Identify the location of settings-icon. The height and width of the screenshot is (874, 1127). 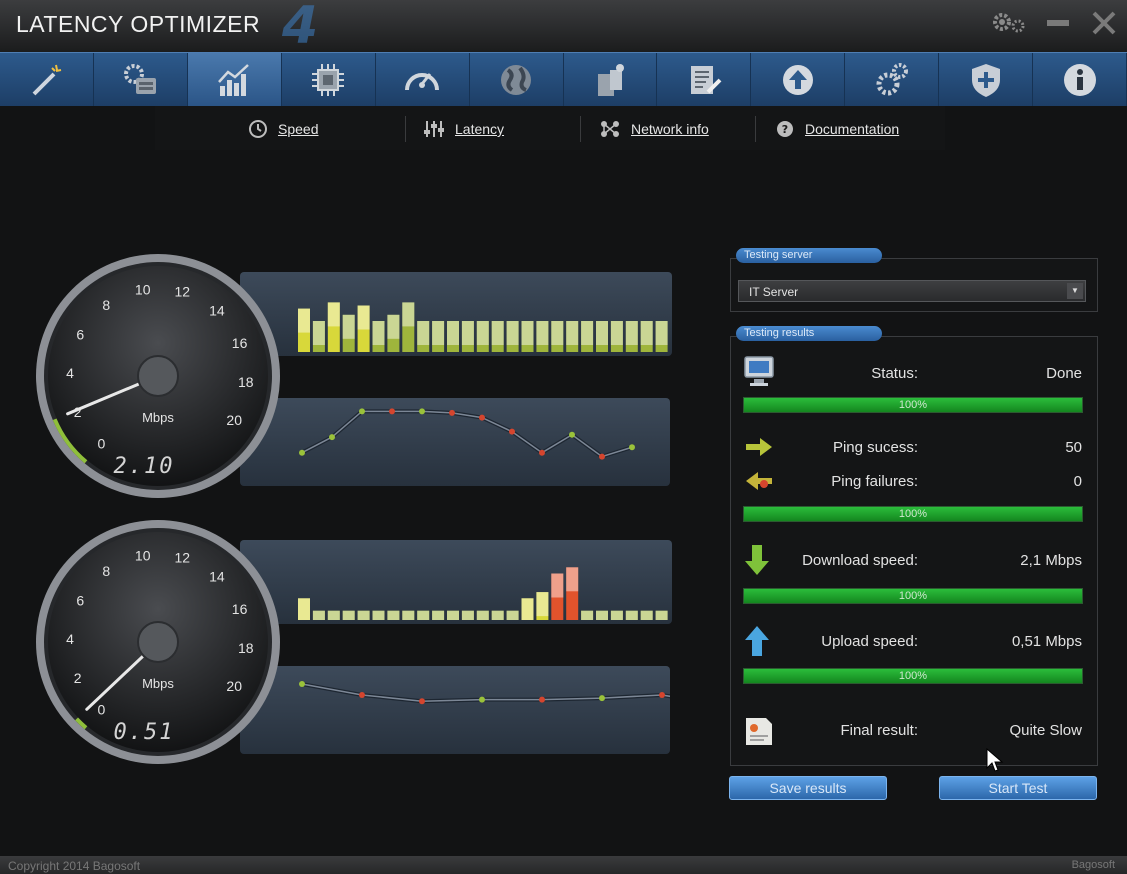
(1007, 23).